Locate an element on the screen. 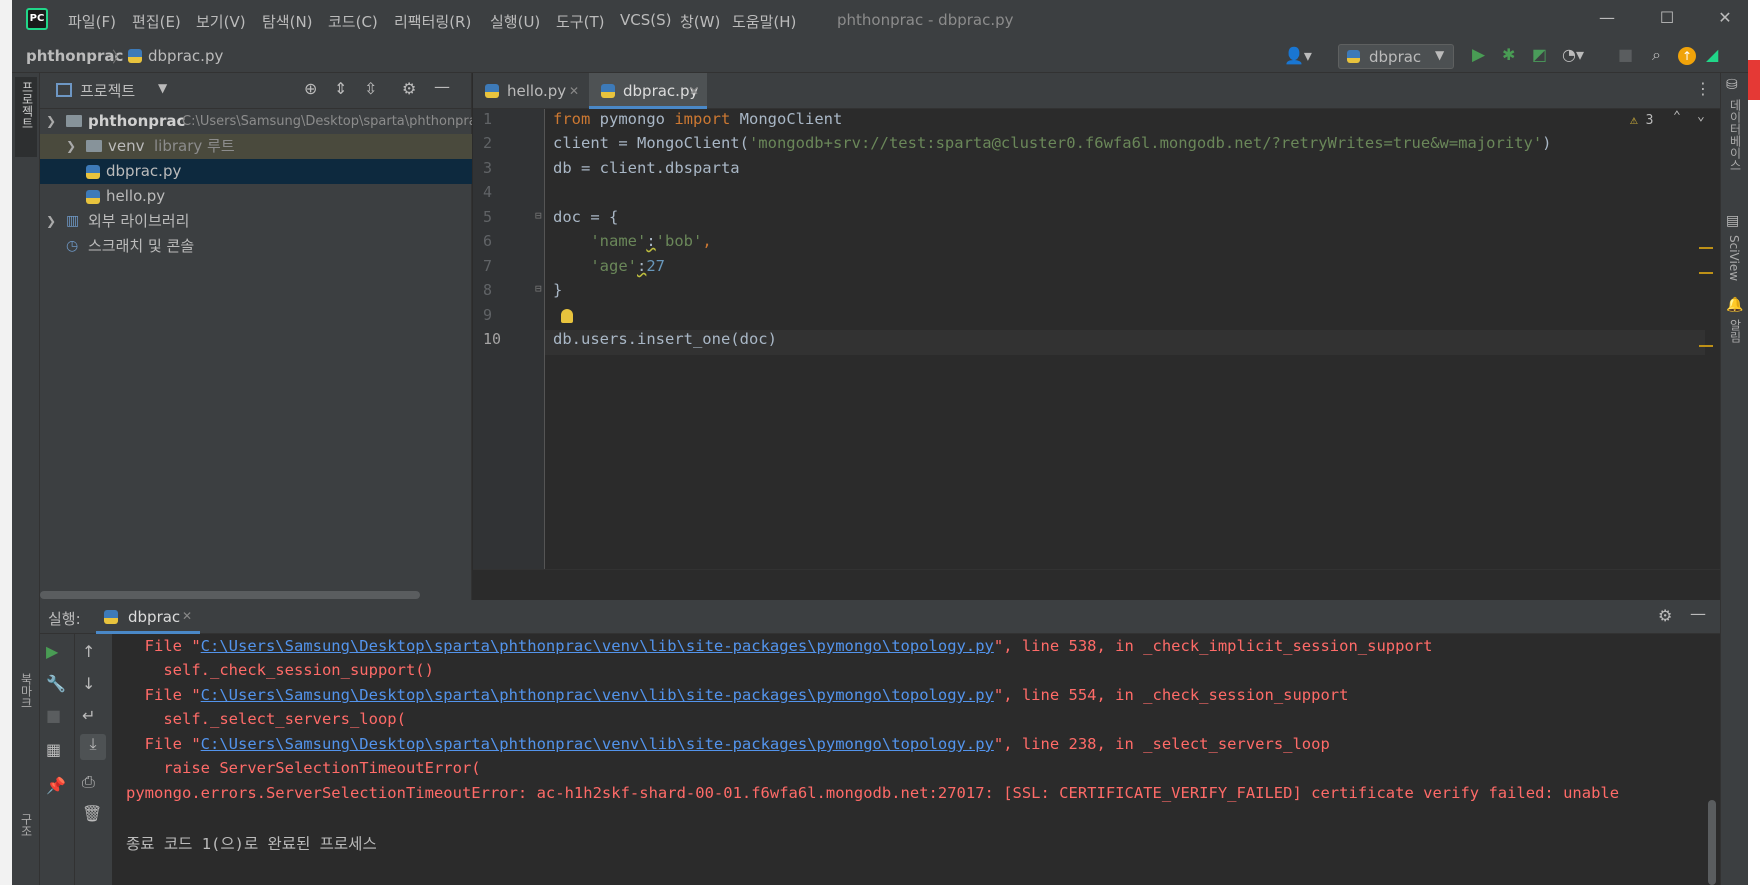 The height and width of the screenshot is (885, 1760). expand-all-icon: ⇕ is located at coordinates (340, 88).